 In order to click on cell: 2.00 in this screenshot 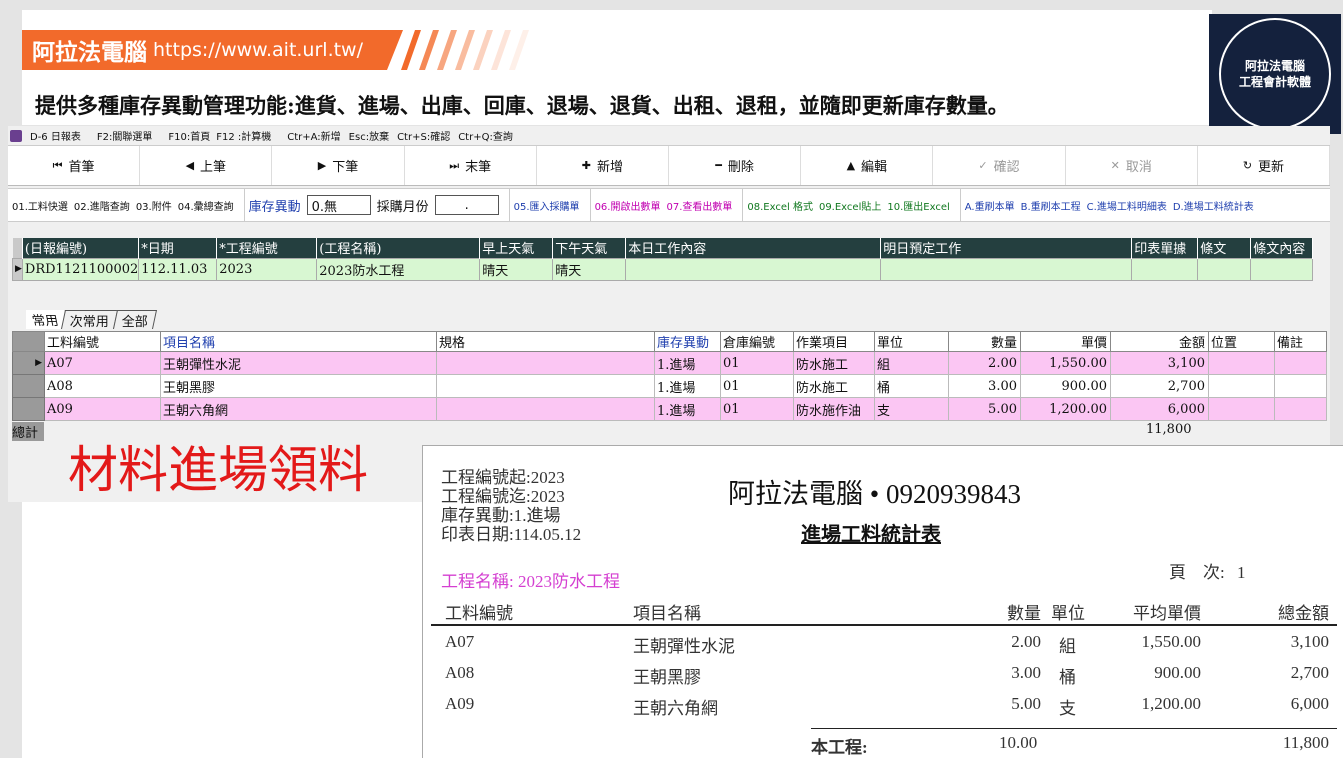, I will do `click(984, 363)`.